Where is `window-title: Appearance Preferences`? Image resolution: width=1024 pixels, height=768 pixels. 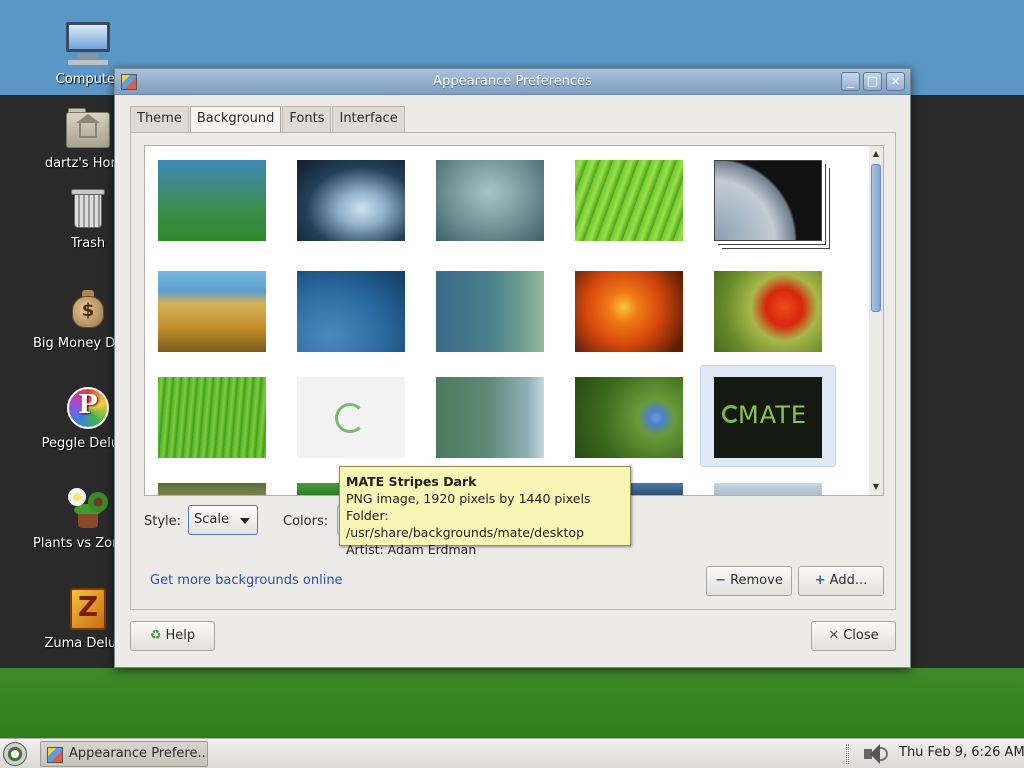 window-title: Appearance Preferences is located at coordinates (512, 81).